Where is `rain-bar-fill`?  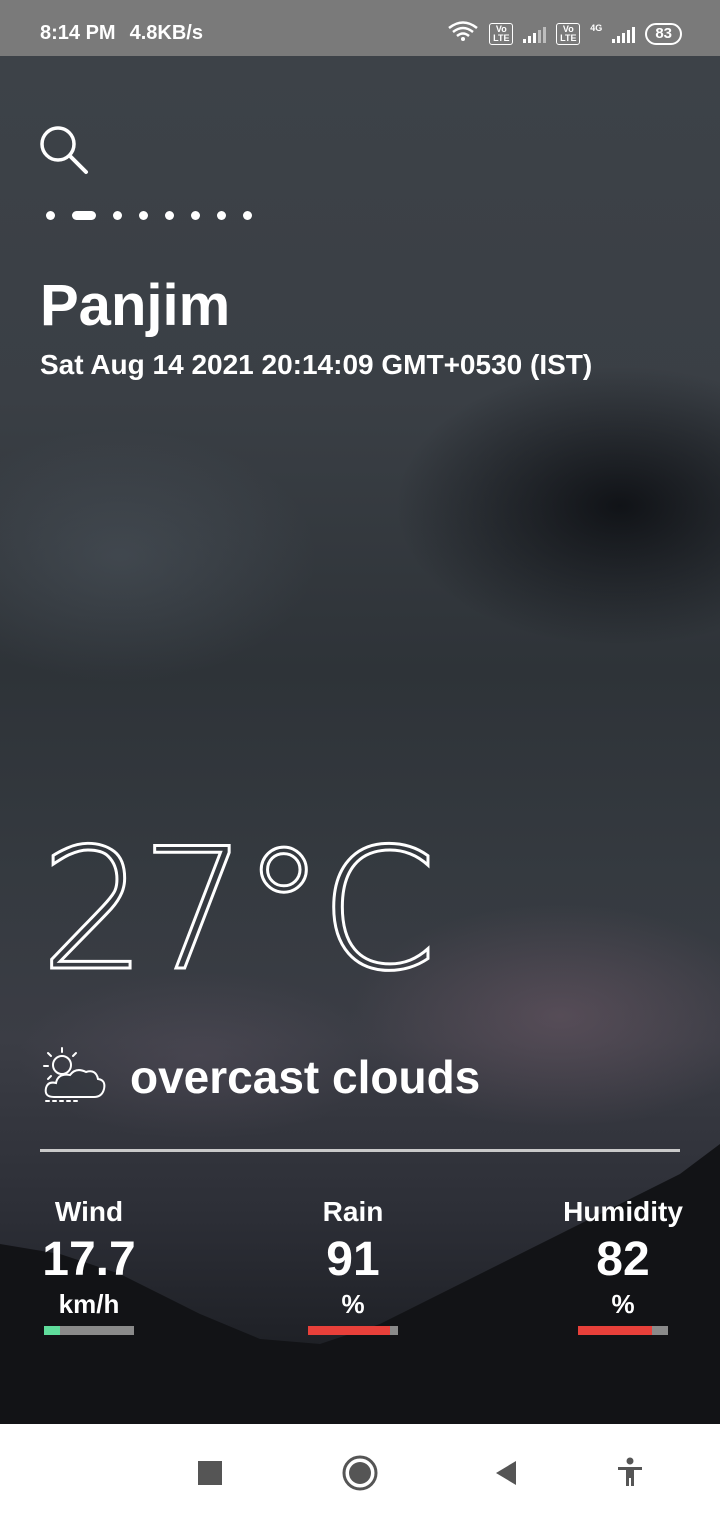
rain-bar-fill is located at coordinates (349, 1330).